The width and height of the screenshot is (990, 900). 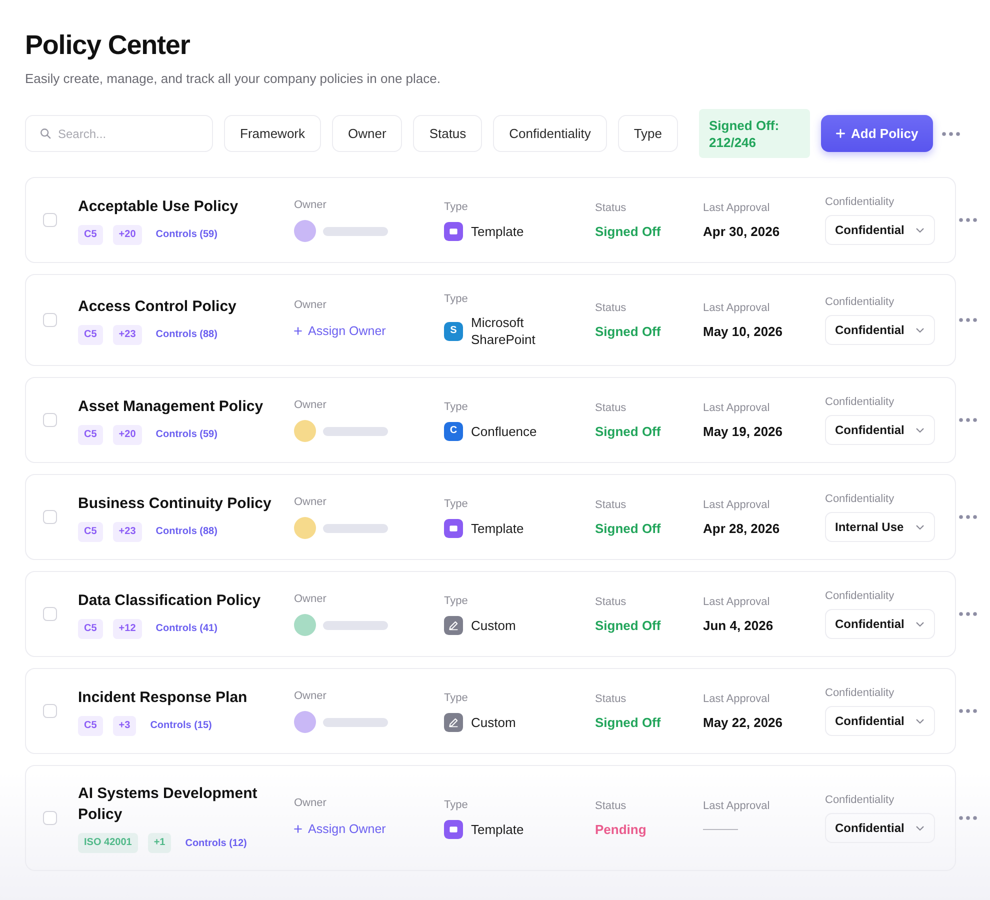 I want to click on approval-date: May 19, 2026, so click(x=743, y=431).